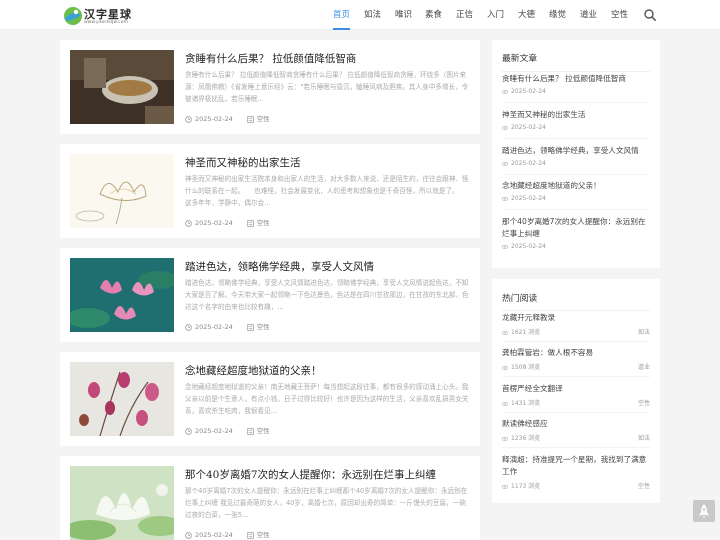 The width and height of the screenshot is (720, 540). I want to click on popular-item-meta: 1508 浏览 道业, so click(576, 366).